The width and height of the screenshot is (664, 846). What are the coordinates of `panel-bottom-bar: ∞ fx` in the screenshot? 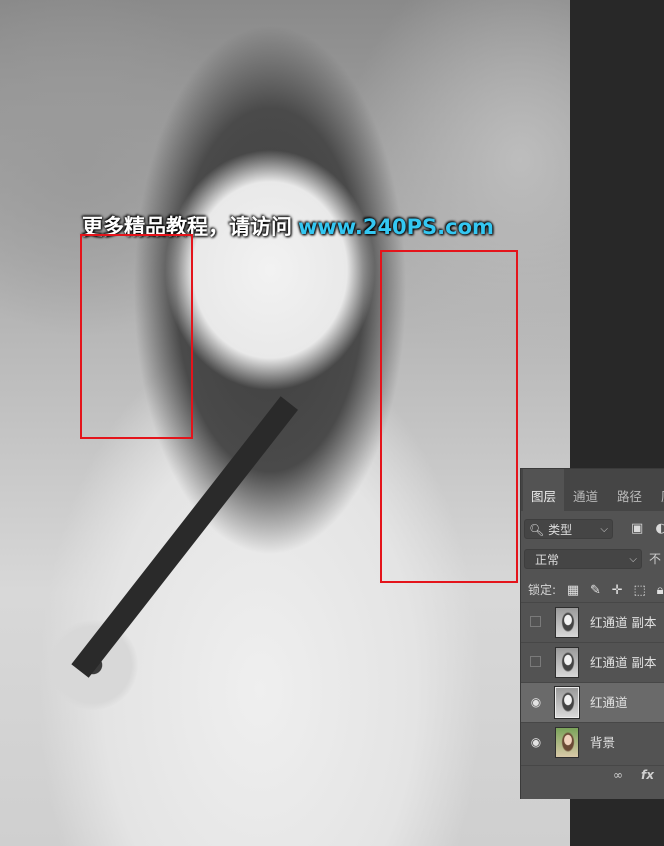 It's located at (592, 775).